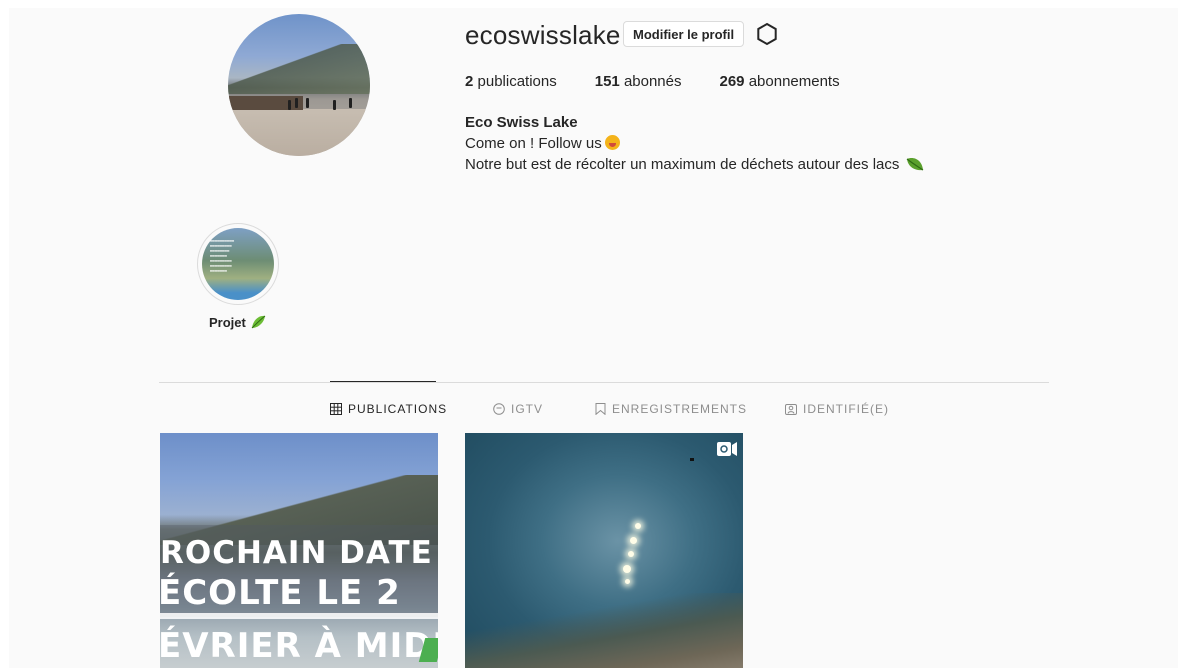 The image size is (1178, 668). Describe the element at coordinates (543, 35) in the screenshot. I see `profile-username: ecoswisslake` at that location.